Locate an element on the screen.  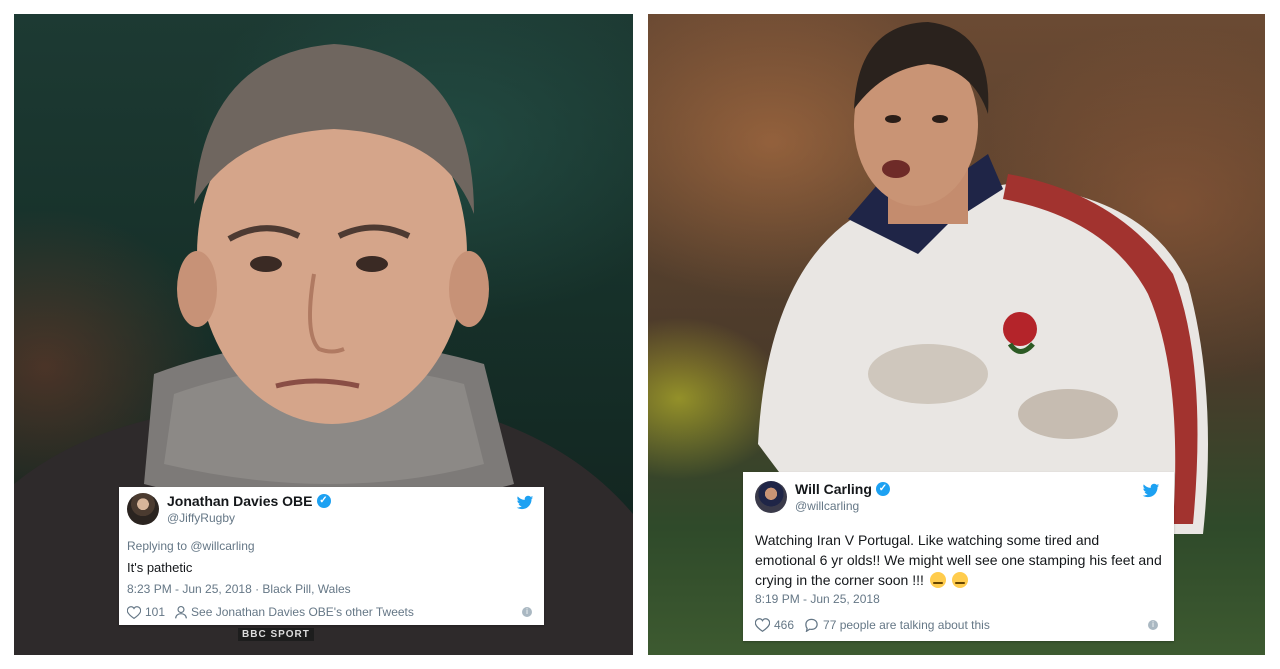
like-count: 101 is located at coordinates (155, 612).